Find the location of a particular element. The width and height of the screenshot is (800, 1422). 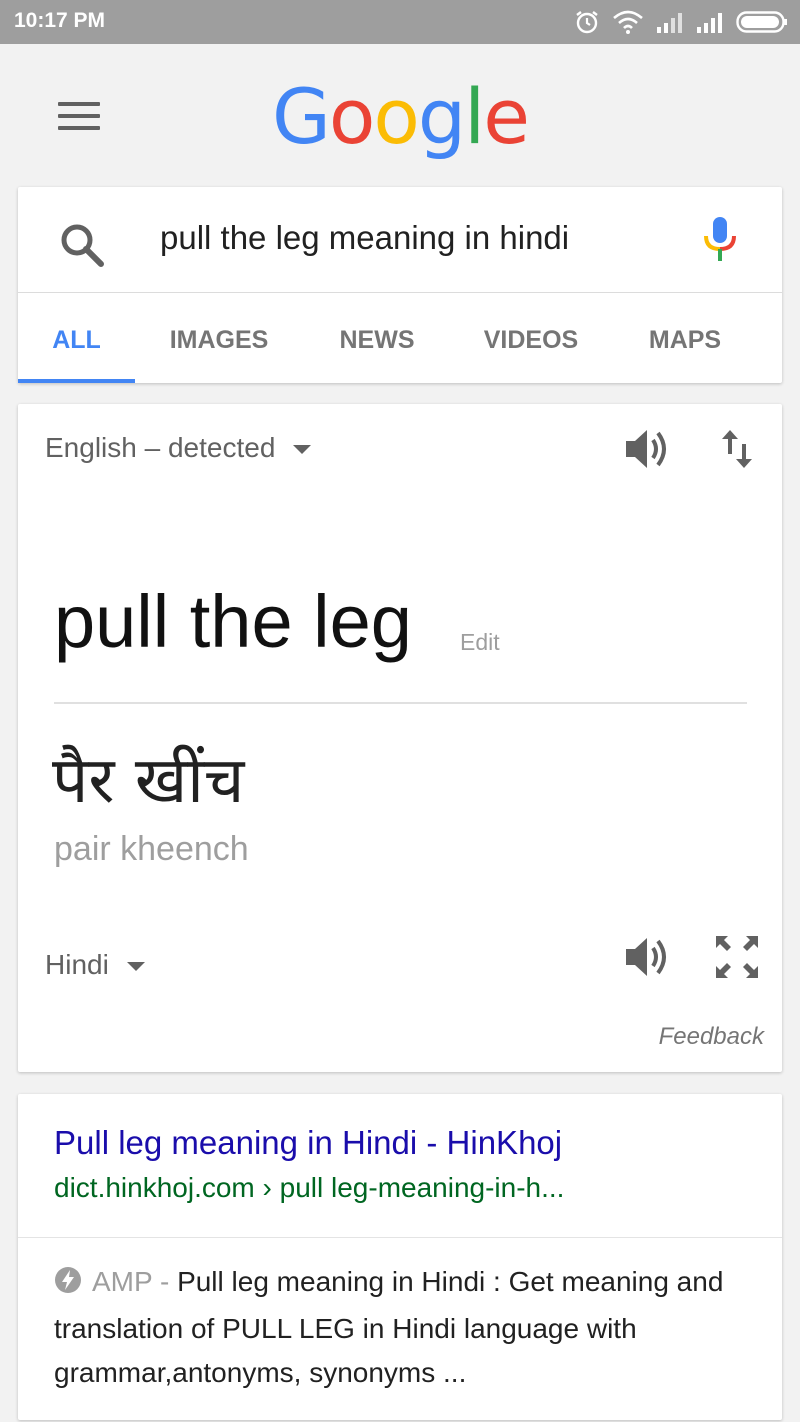

search-tabs: ALL IMAGES NEWS VIDEOS MAPS is located at coordinates (400, 338).